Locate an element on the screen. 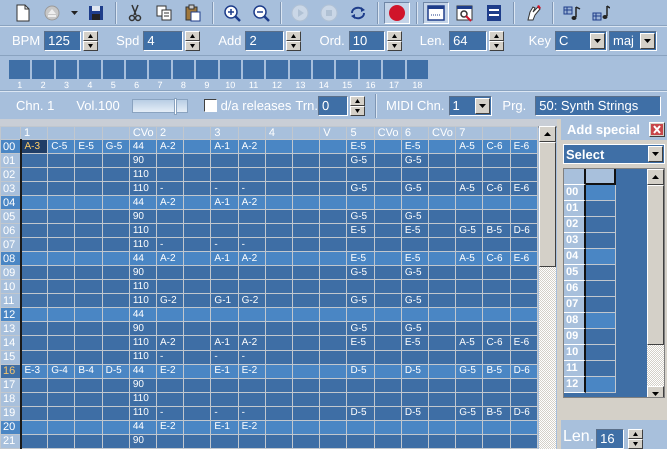  slider-thumb is located at coordinates (175, 106).